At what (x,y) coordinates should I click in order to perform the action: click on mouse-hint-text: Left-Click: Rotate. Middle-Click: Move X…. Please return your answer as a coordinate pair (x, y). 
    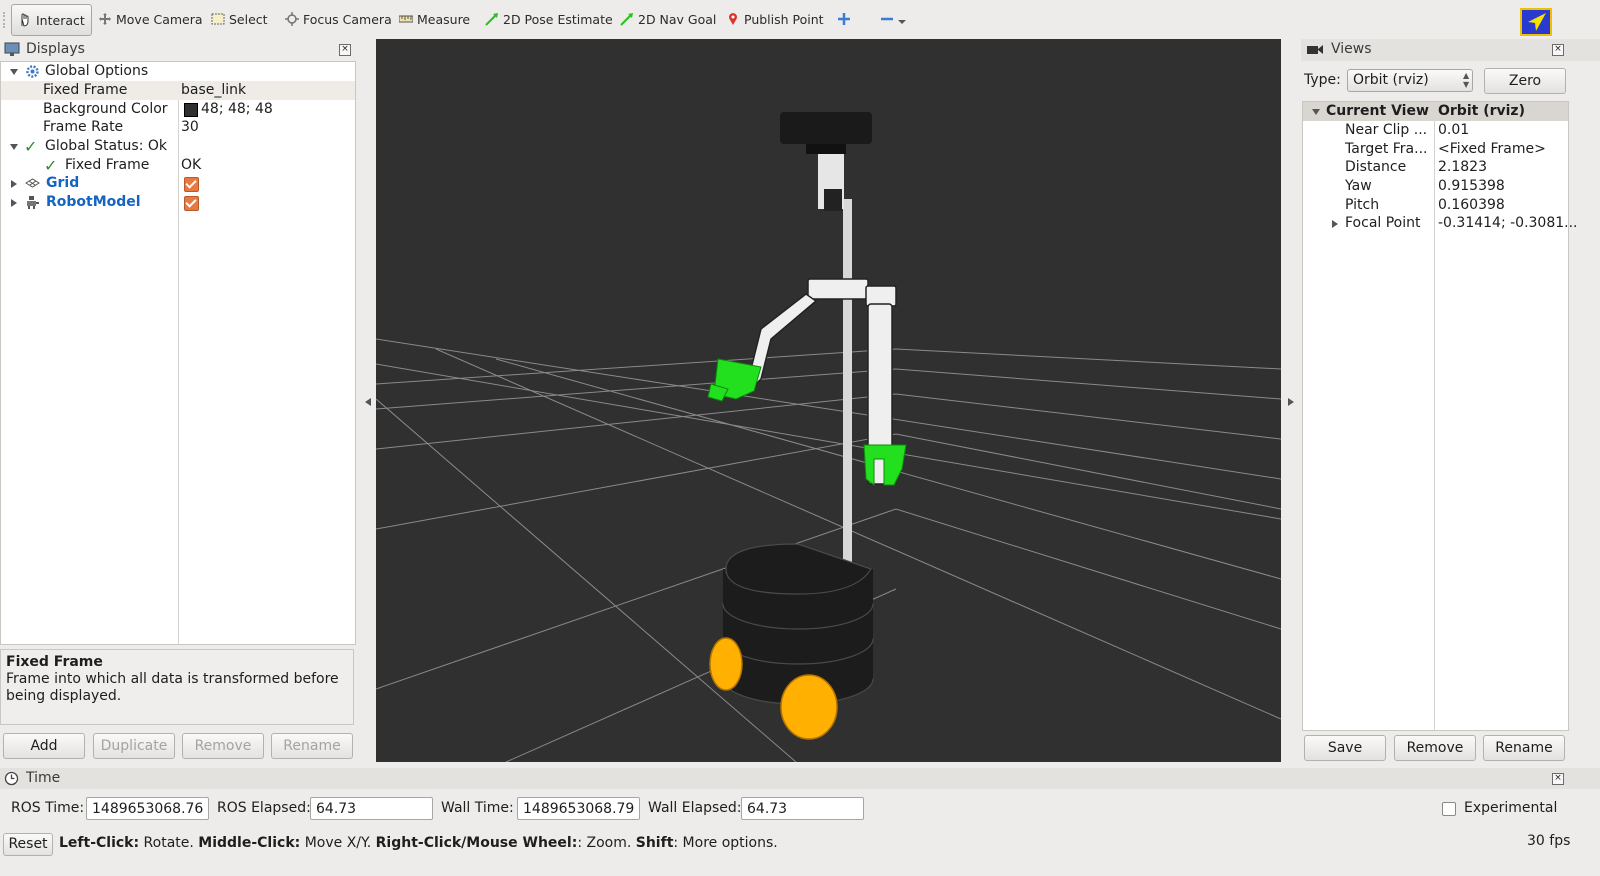
    Looking at the image, I should click on (418, 843).